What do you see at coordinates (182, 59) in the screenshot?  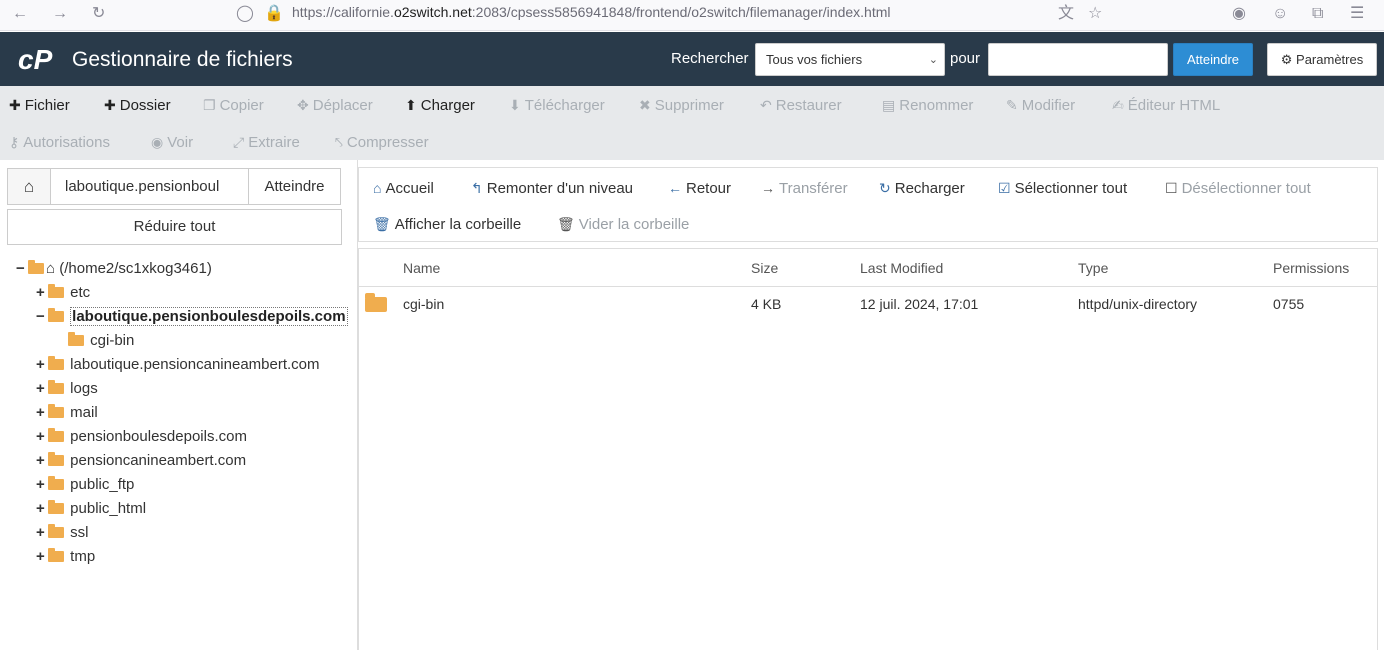 I see `app-title: Gestionnaire de fichiers` at bounding box center [182, 59].